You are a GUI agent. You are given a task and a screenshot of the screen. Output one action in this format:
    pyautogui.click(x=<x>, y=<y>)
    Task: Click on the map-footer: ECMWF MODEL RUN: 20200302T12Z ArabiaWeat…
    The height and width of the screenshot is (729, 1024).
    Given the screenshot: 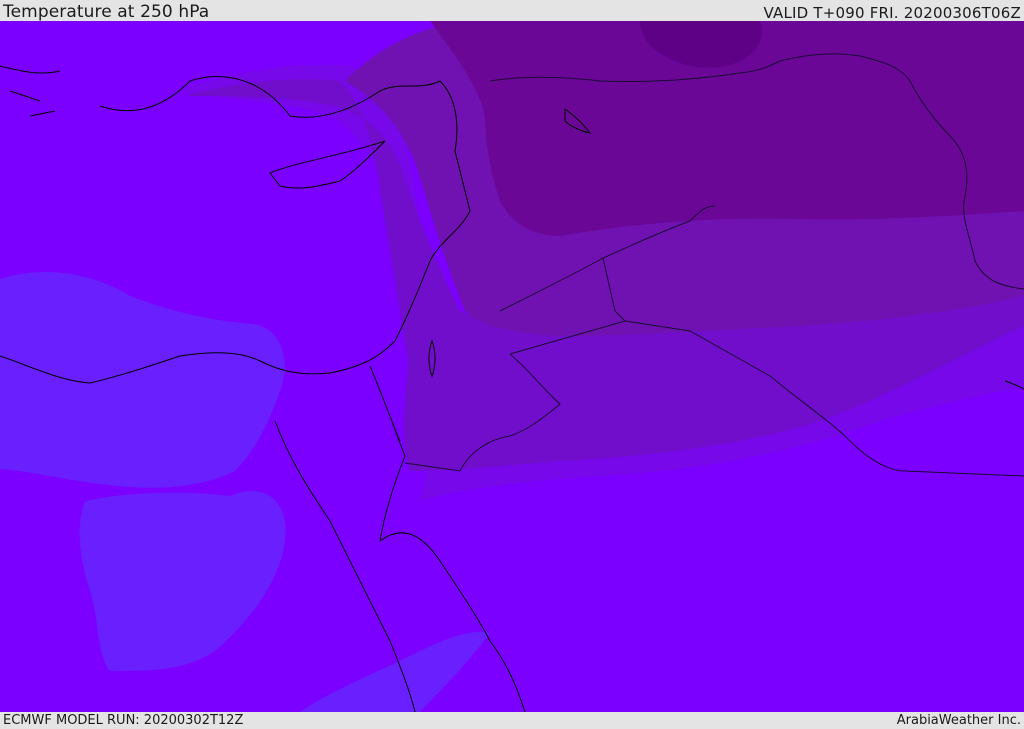 What is the action you would take?
    pyautogui.click(x=512, y=720)
    